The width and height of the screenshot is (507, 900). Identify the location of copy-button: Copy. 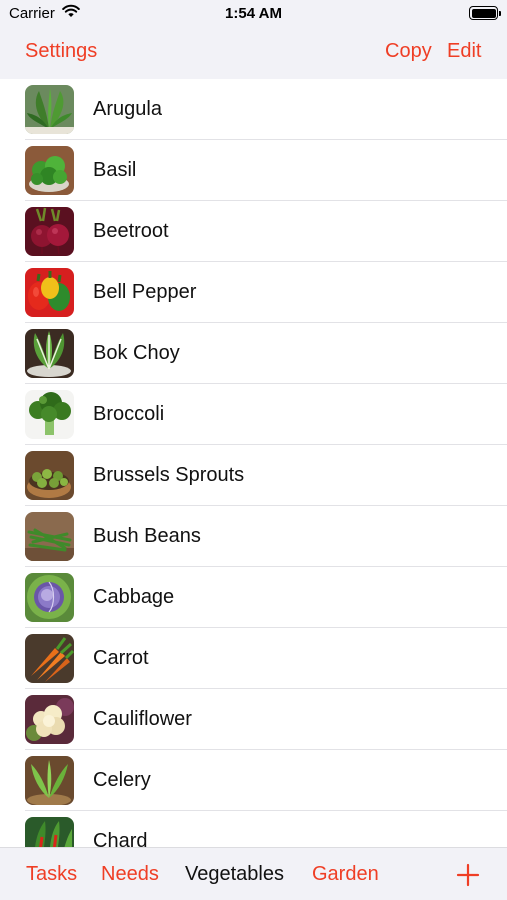
(408, 51).